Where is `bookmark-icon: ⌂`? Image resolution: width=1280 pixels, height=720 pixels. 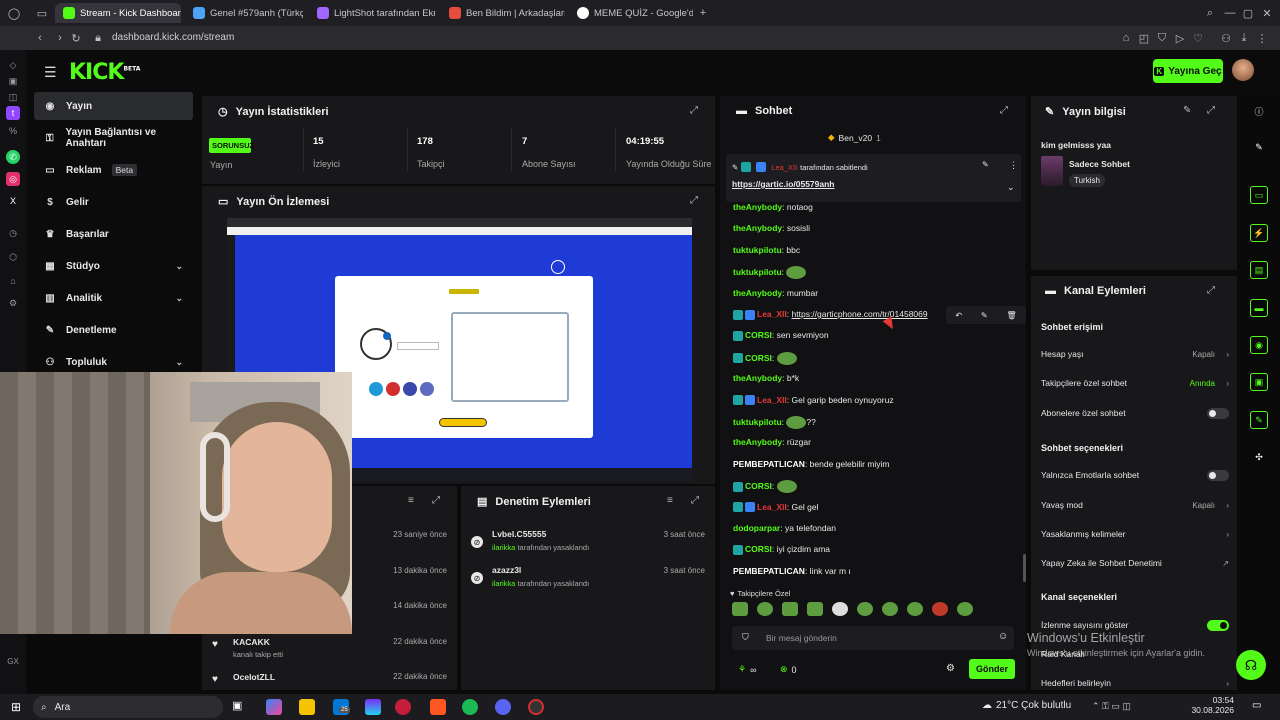 bookmark-icon: ⌂ is located at coordinates (1126, 38).